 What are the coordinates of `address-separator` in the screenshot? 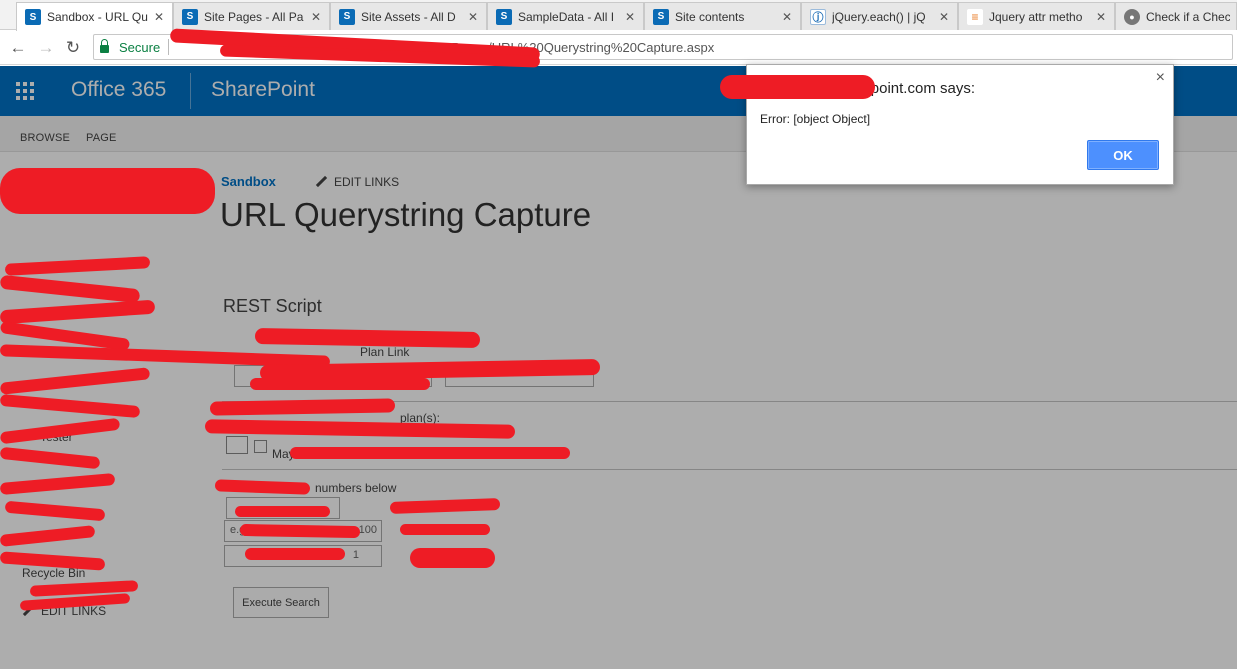 It's located at (169, 47).